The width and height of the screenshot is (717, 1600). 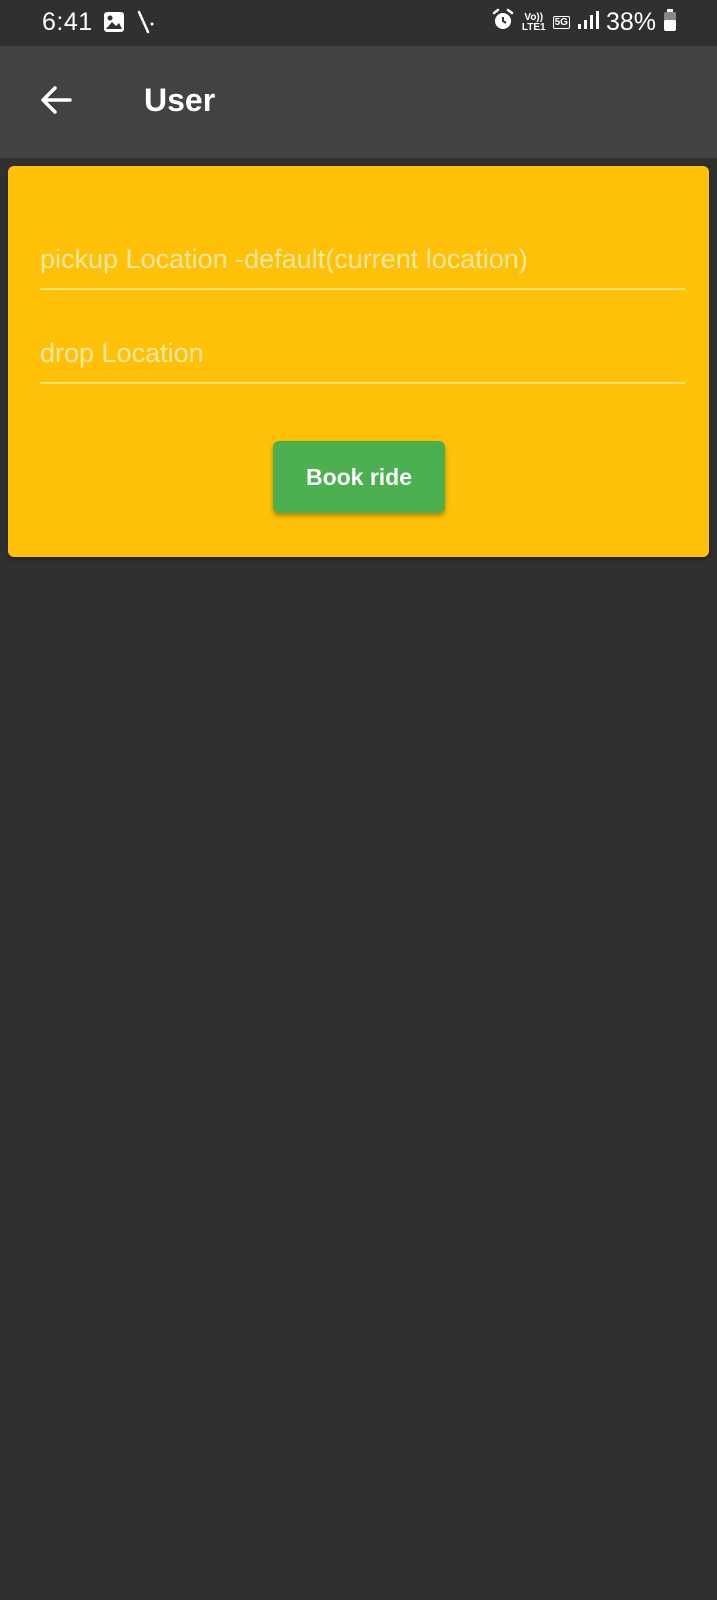 I want to click on pickup-location-field, so click(x=362, y=260).